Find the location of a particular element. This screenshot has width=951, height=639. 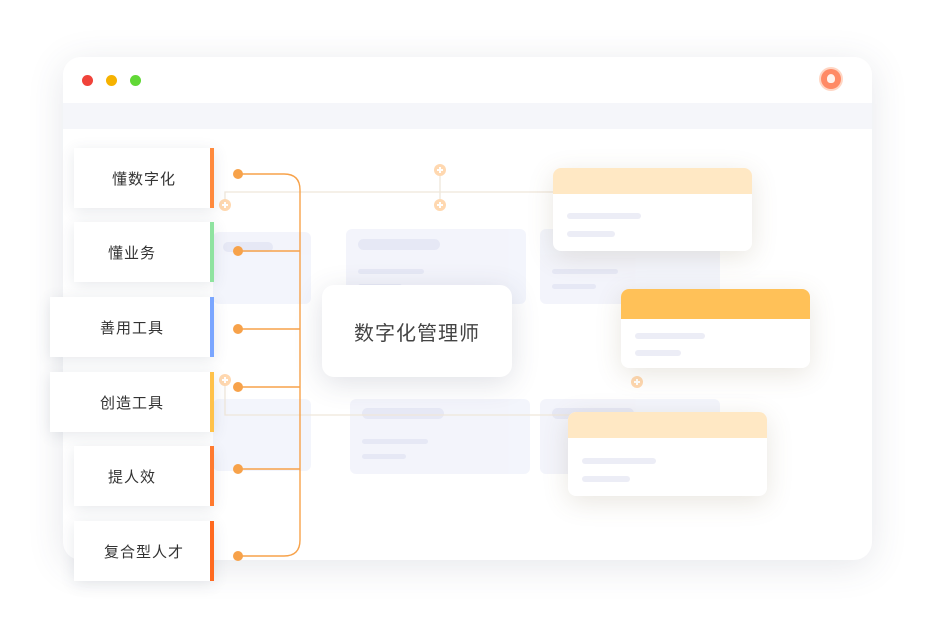

skill-label: 善用工具 is located at coordinates (131, 327).